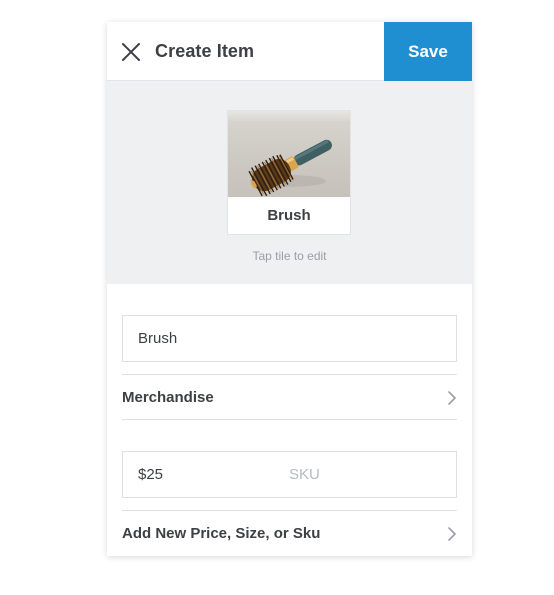  I want to click on brush-photo, so click(289, 154).